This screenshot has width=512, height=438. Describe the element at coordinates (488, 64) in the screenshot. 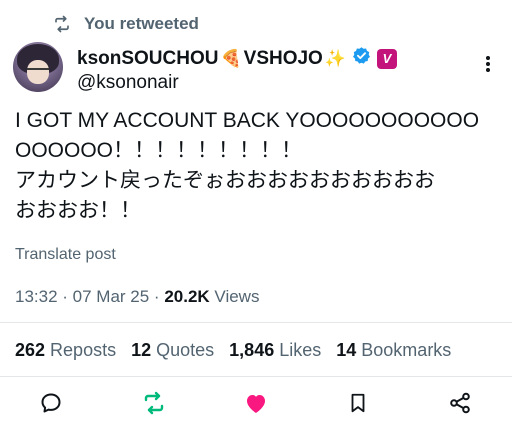

I see `more-options-icon` at that location.